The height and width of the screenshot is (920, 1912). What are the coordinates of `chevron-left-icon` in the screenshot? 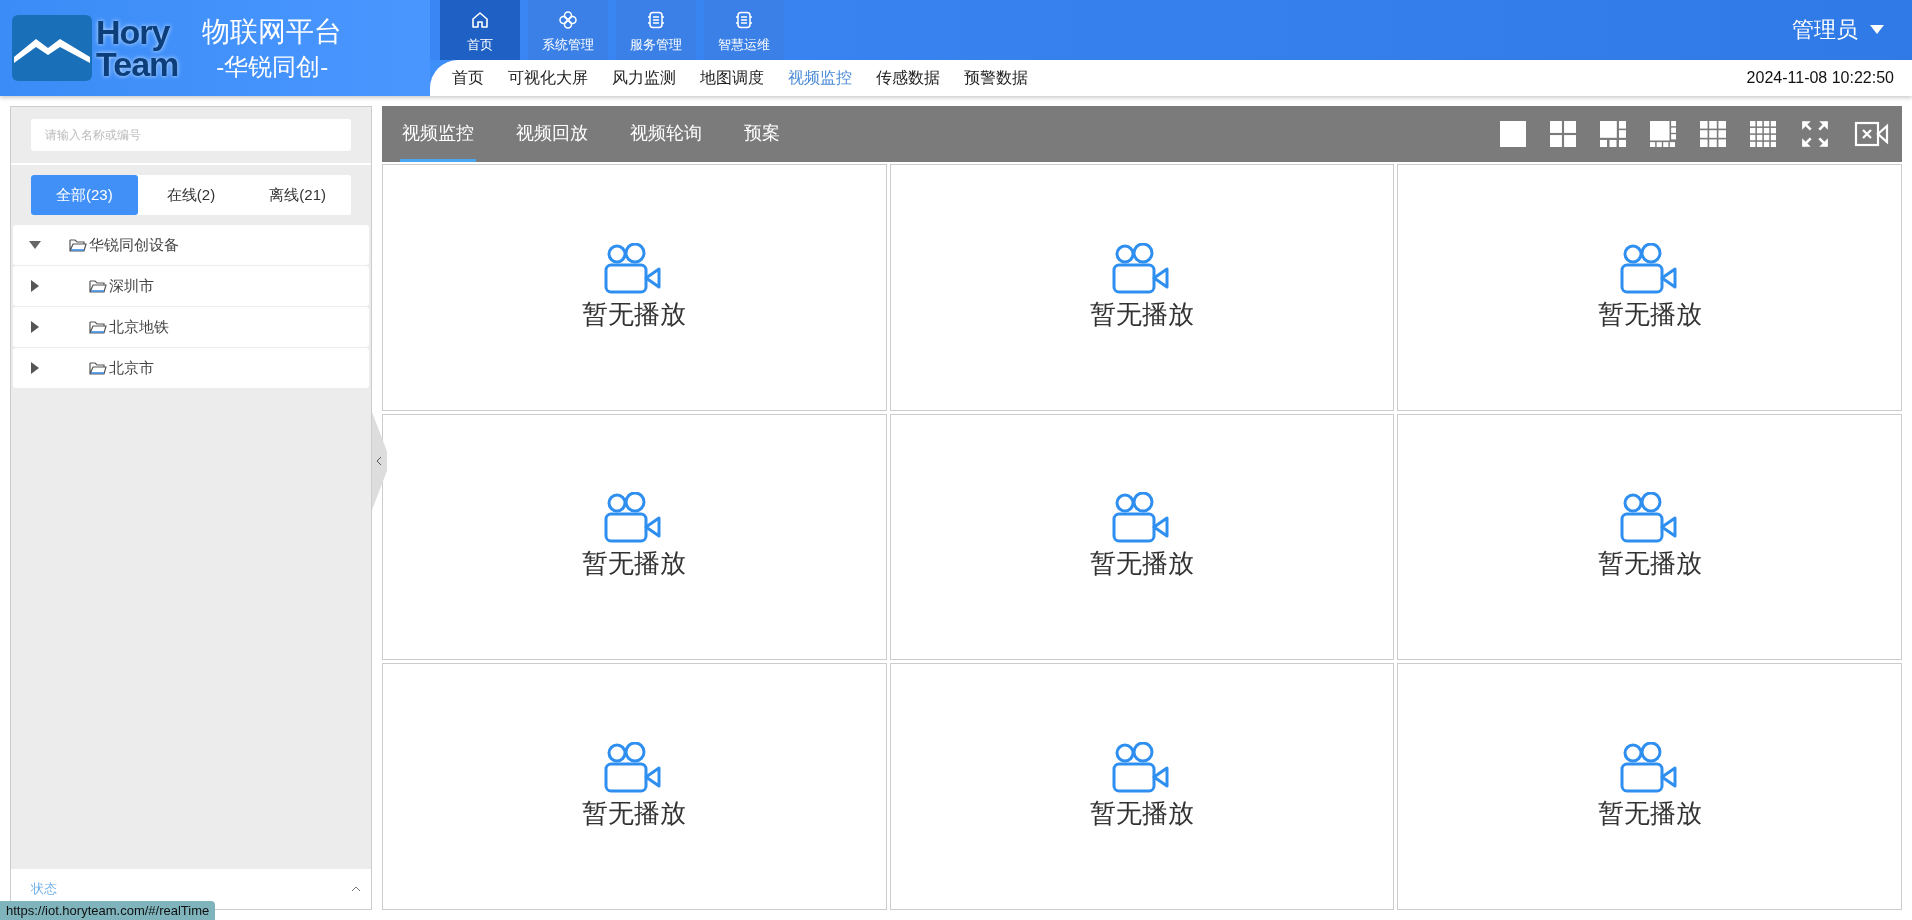 It's located at (379, 461).